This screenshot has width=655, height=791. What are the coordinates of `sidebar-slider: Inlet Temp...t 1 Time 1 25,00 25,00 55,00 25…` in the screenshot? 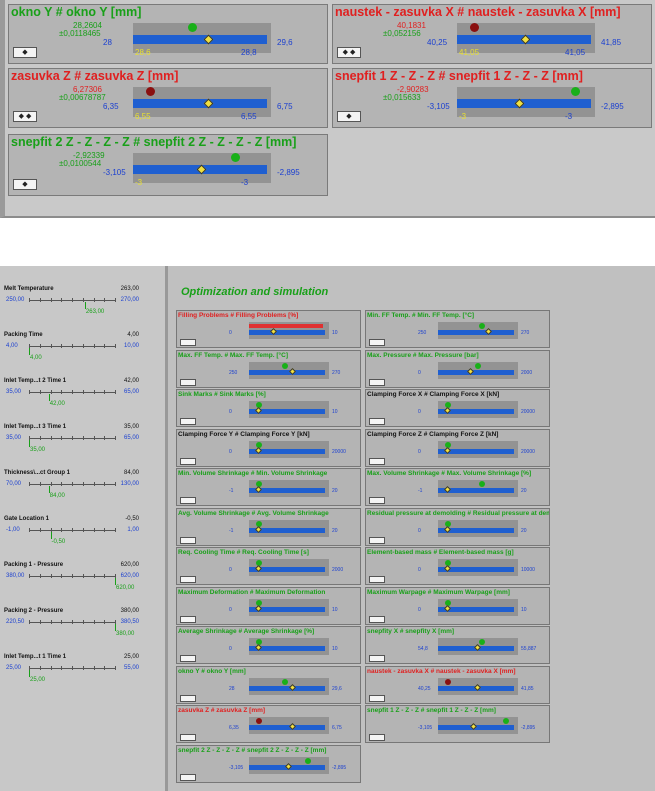 It's located at (83, 674).